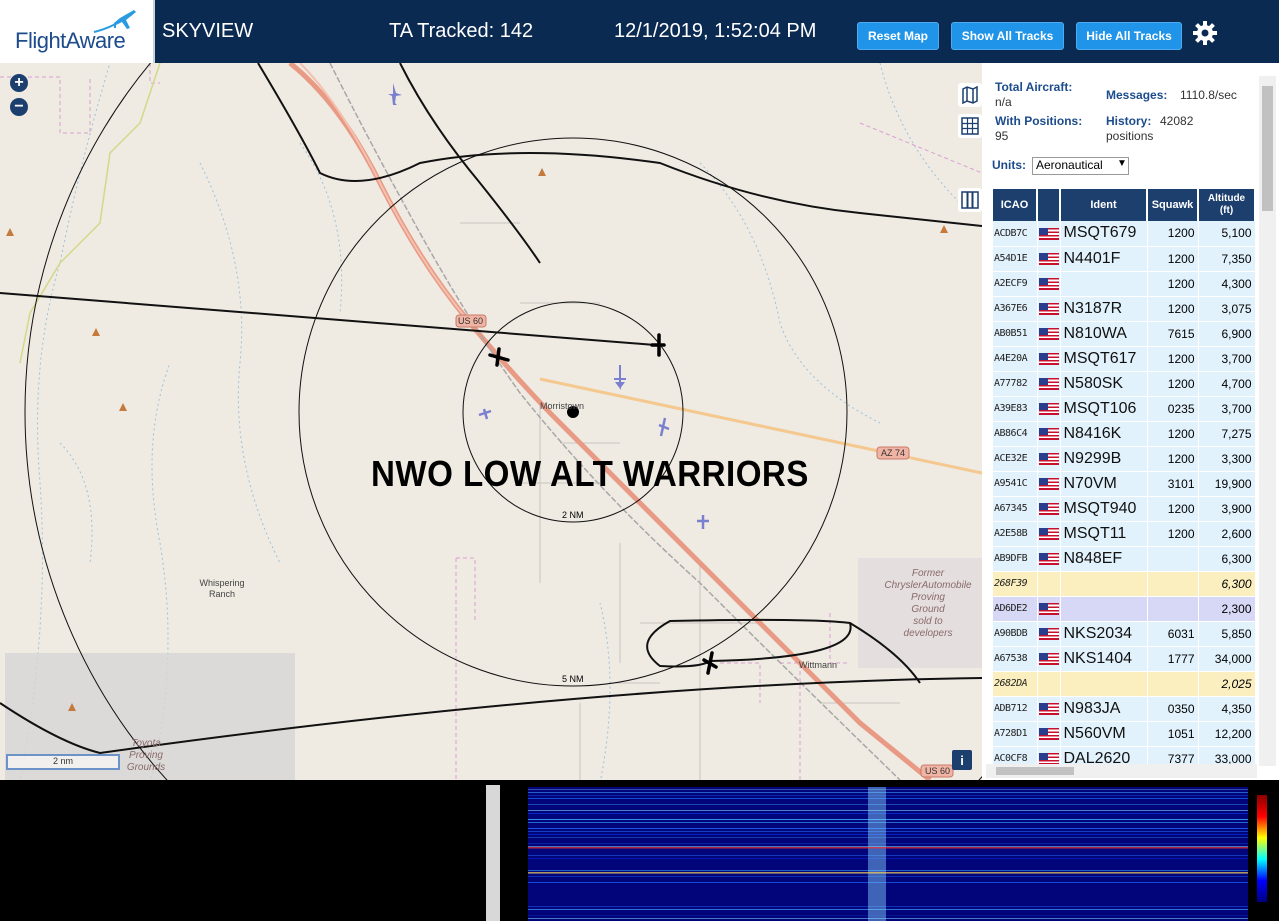 Image resolution: width=1279 pixels, height=921 pixels. What do you see at coordinates (1104, 659) in the screenshot?
I see `cell-ident: NKS1404` at bounding box center [1104, 659].